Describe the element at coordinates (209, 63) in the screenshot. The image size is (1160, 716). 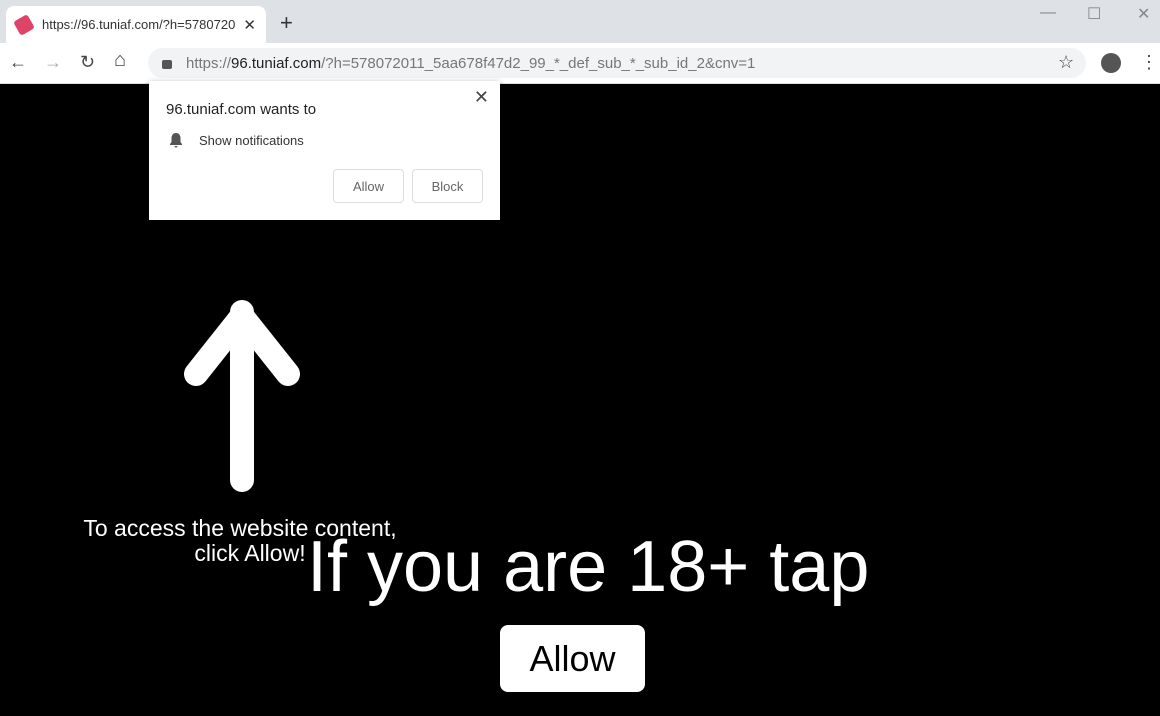
I see `url-scheme: https://` at that location.